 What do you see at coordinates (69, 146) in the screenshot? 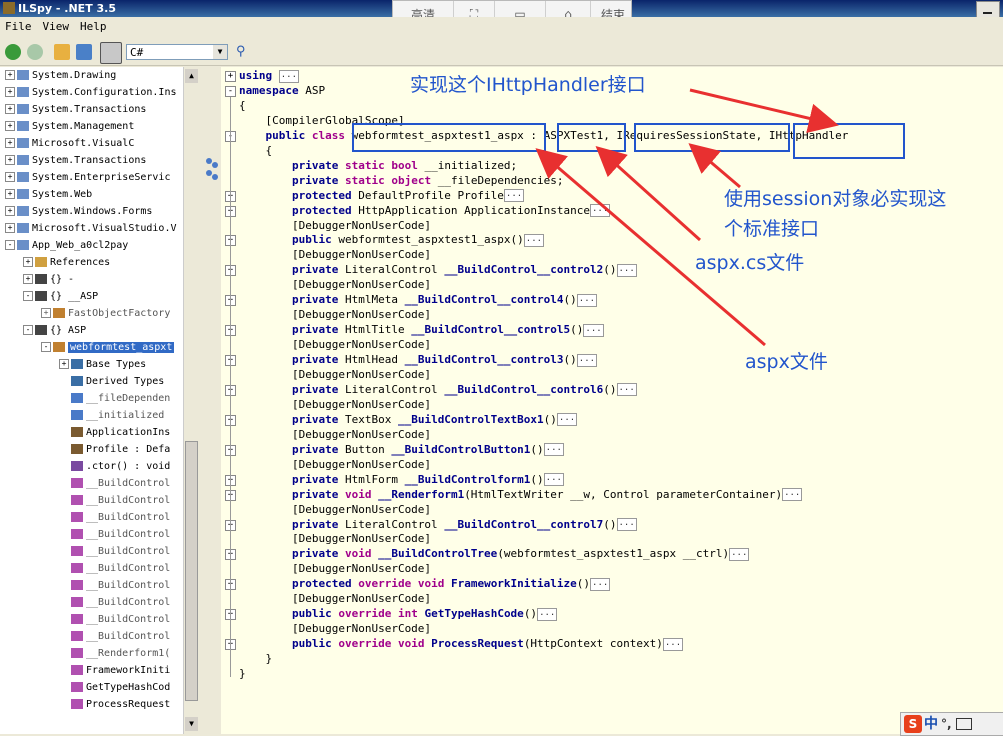
I see `tree-node: + Microsoft.VisualC` at bounding box center [69, 146].